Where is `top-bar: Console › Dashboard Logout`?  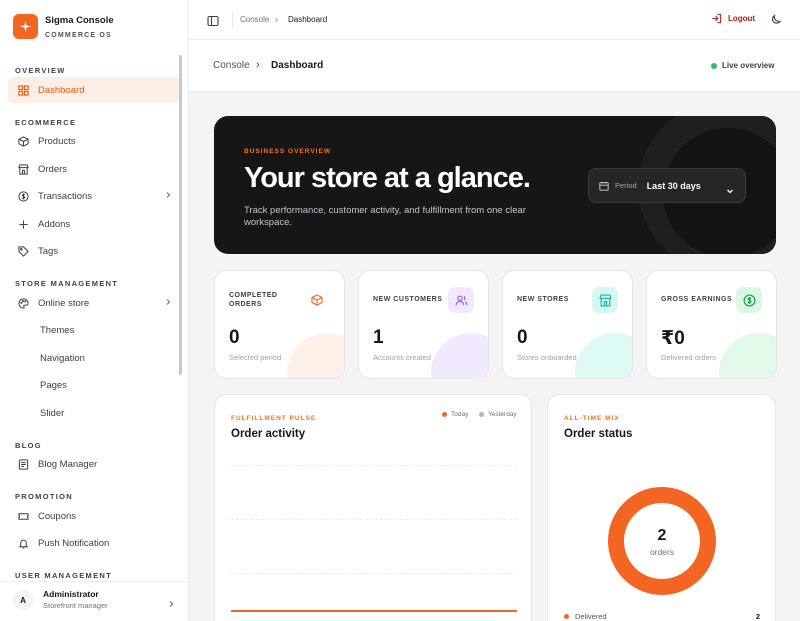 top-bar: Console › Dashboard Logout is located at coordinates (494, 20).